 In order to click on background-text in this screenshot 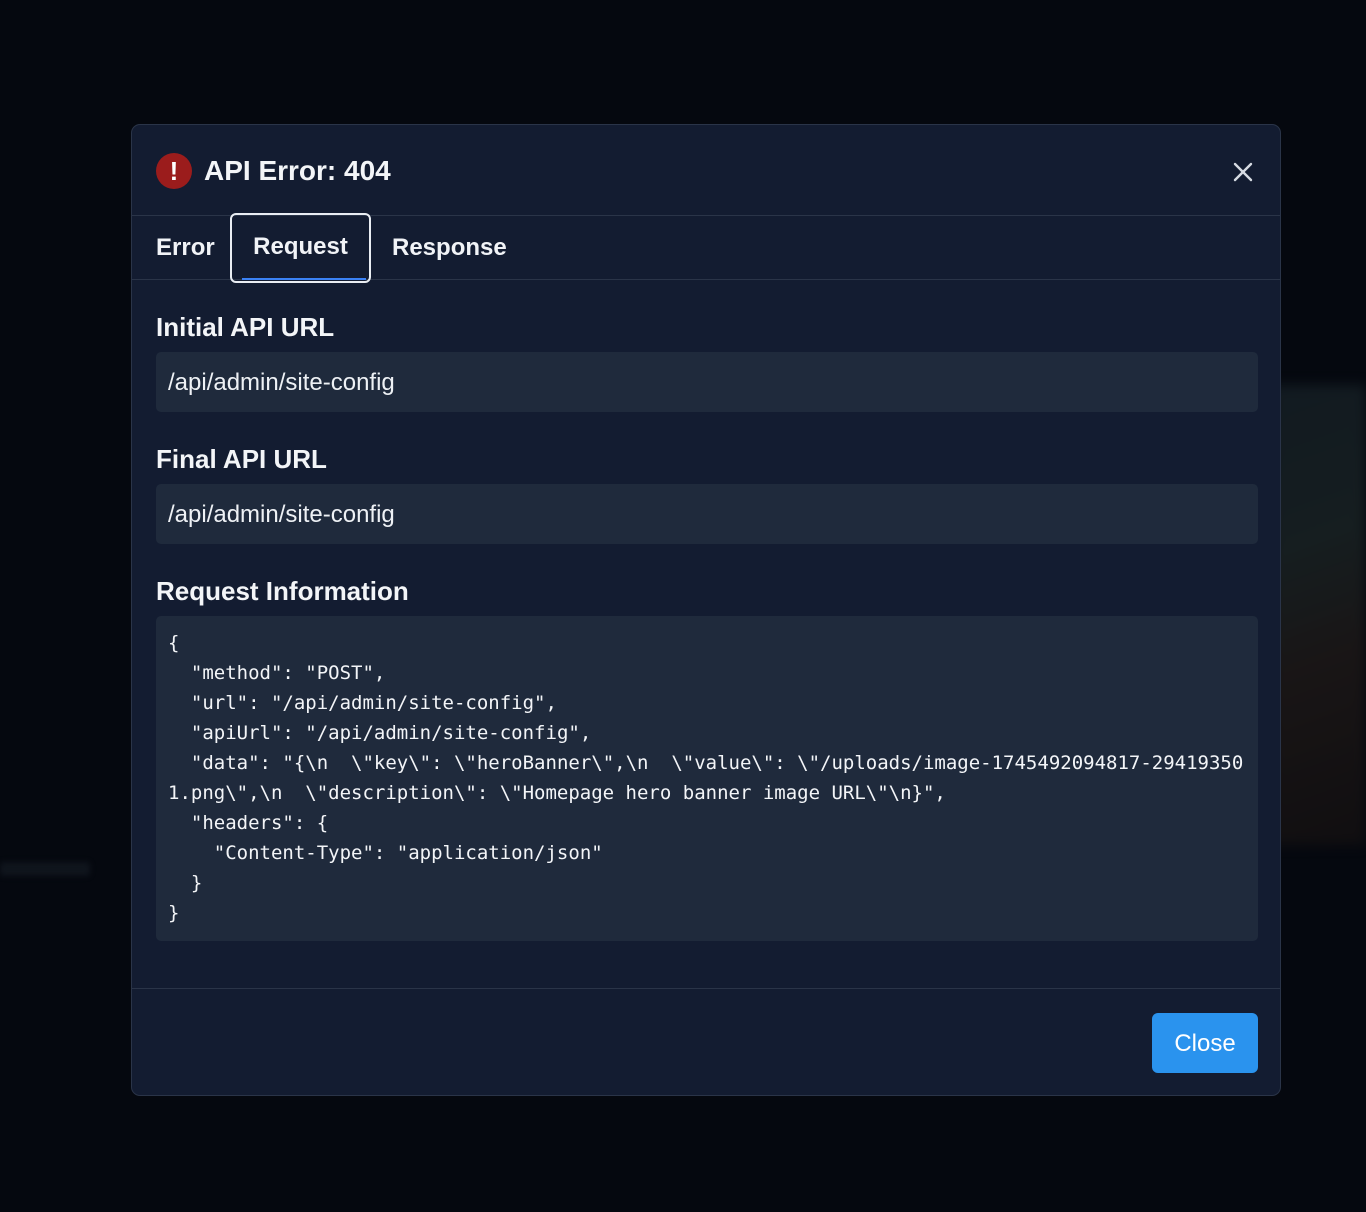, I will do `click(45, 869)`.